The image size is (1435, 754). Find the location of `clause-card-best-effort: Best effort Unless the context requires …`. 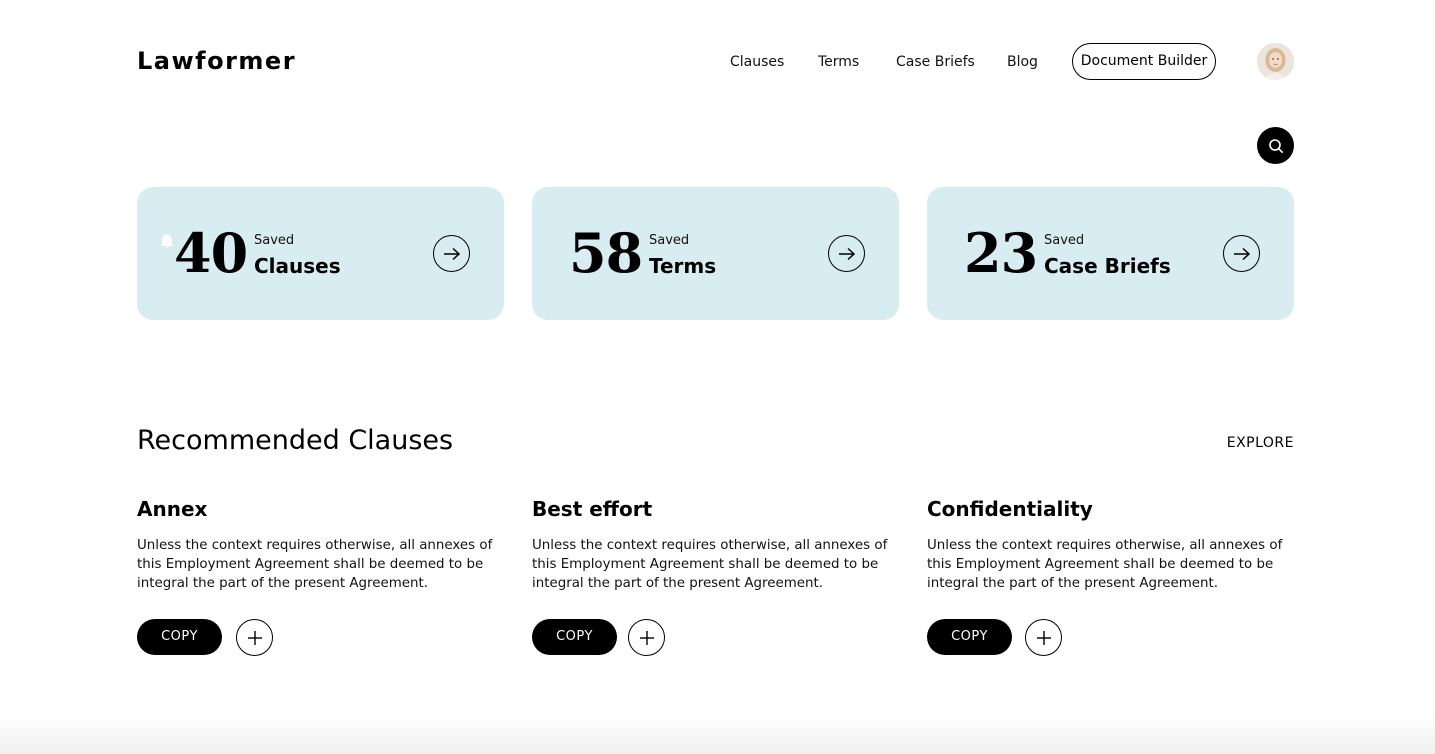

clause-card-best-effort: Best effort Unless the context requires … is located at coordinates (715, 575).